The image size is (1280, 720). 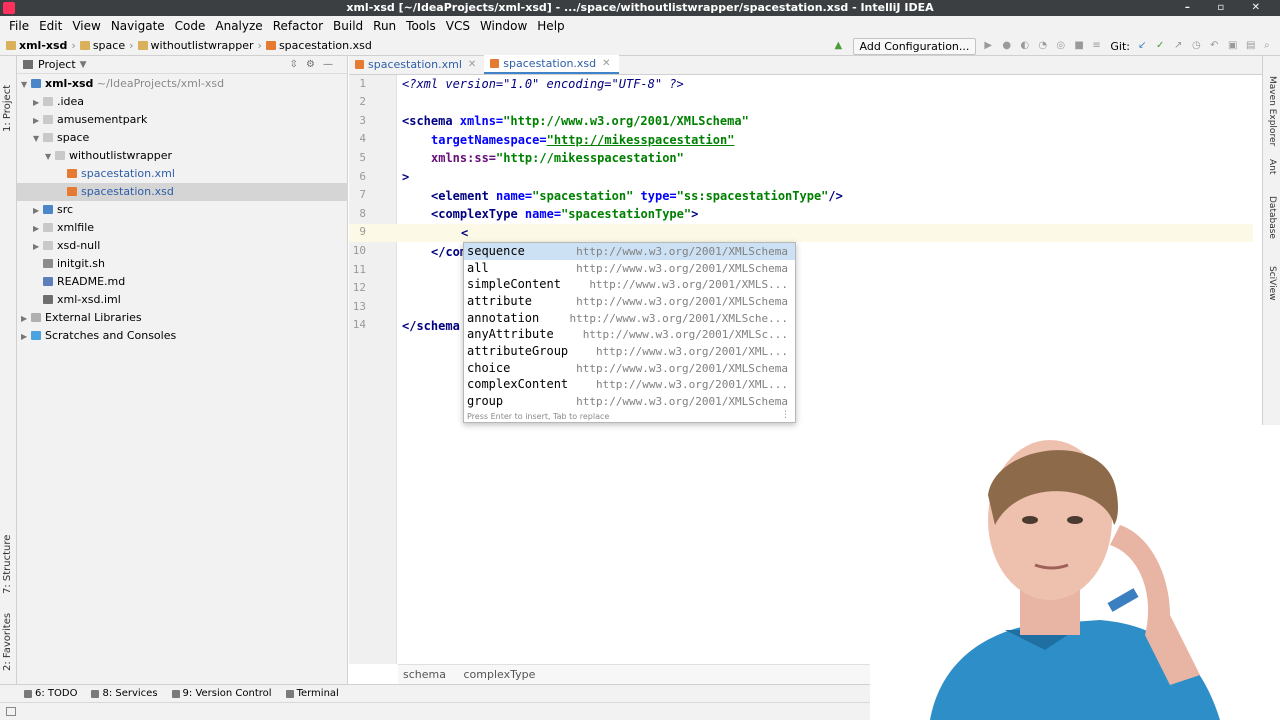 What do you see at coordinates (348, 26) in the screenshot?
I see `menu-build: Build` at bounding box center [348, 26].